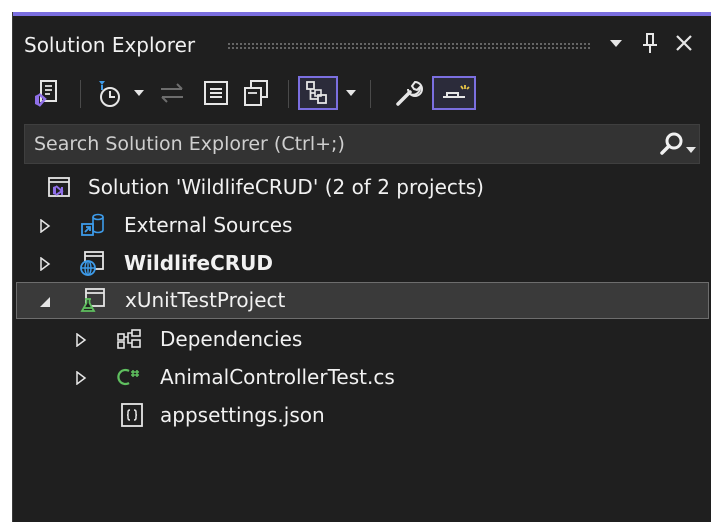  I want to click on tree-item-label: Dependencies, so click(231, 339).